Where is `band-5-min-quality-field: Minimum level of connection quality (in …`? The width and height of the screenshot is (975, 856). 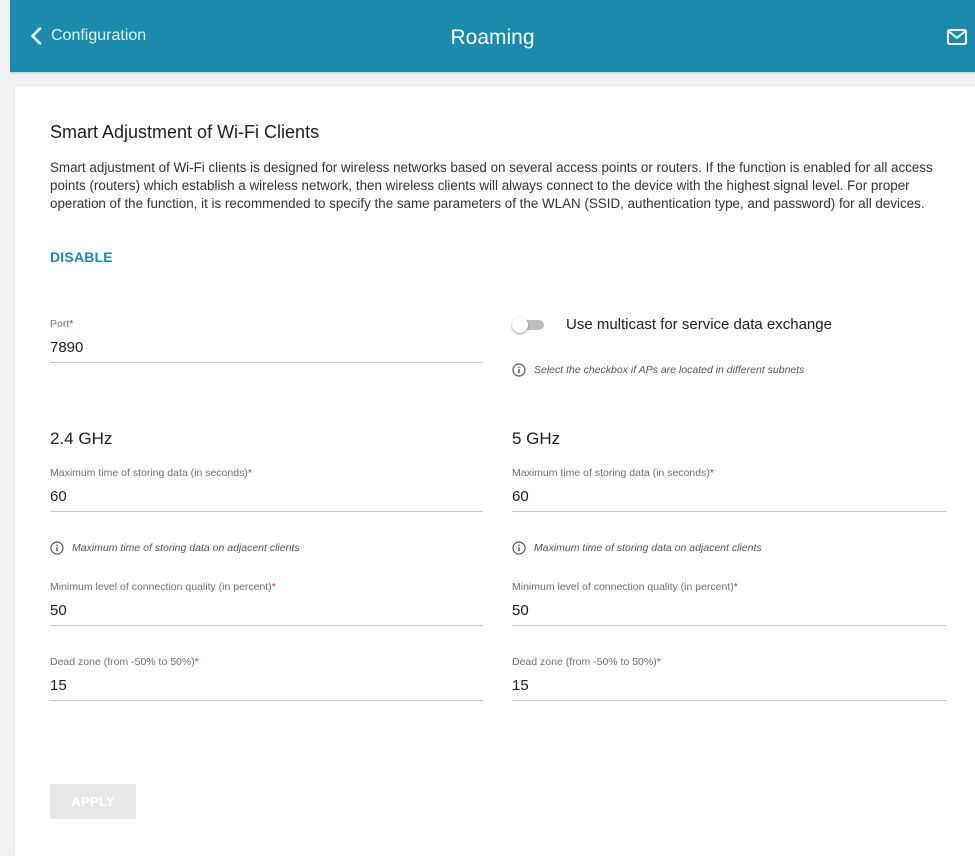
band-5-min-quality-field: Minimum level of connection quality (in … is located at coordinates (729, 603).